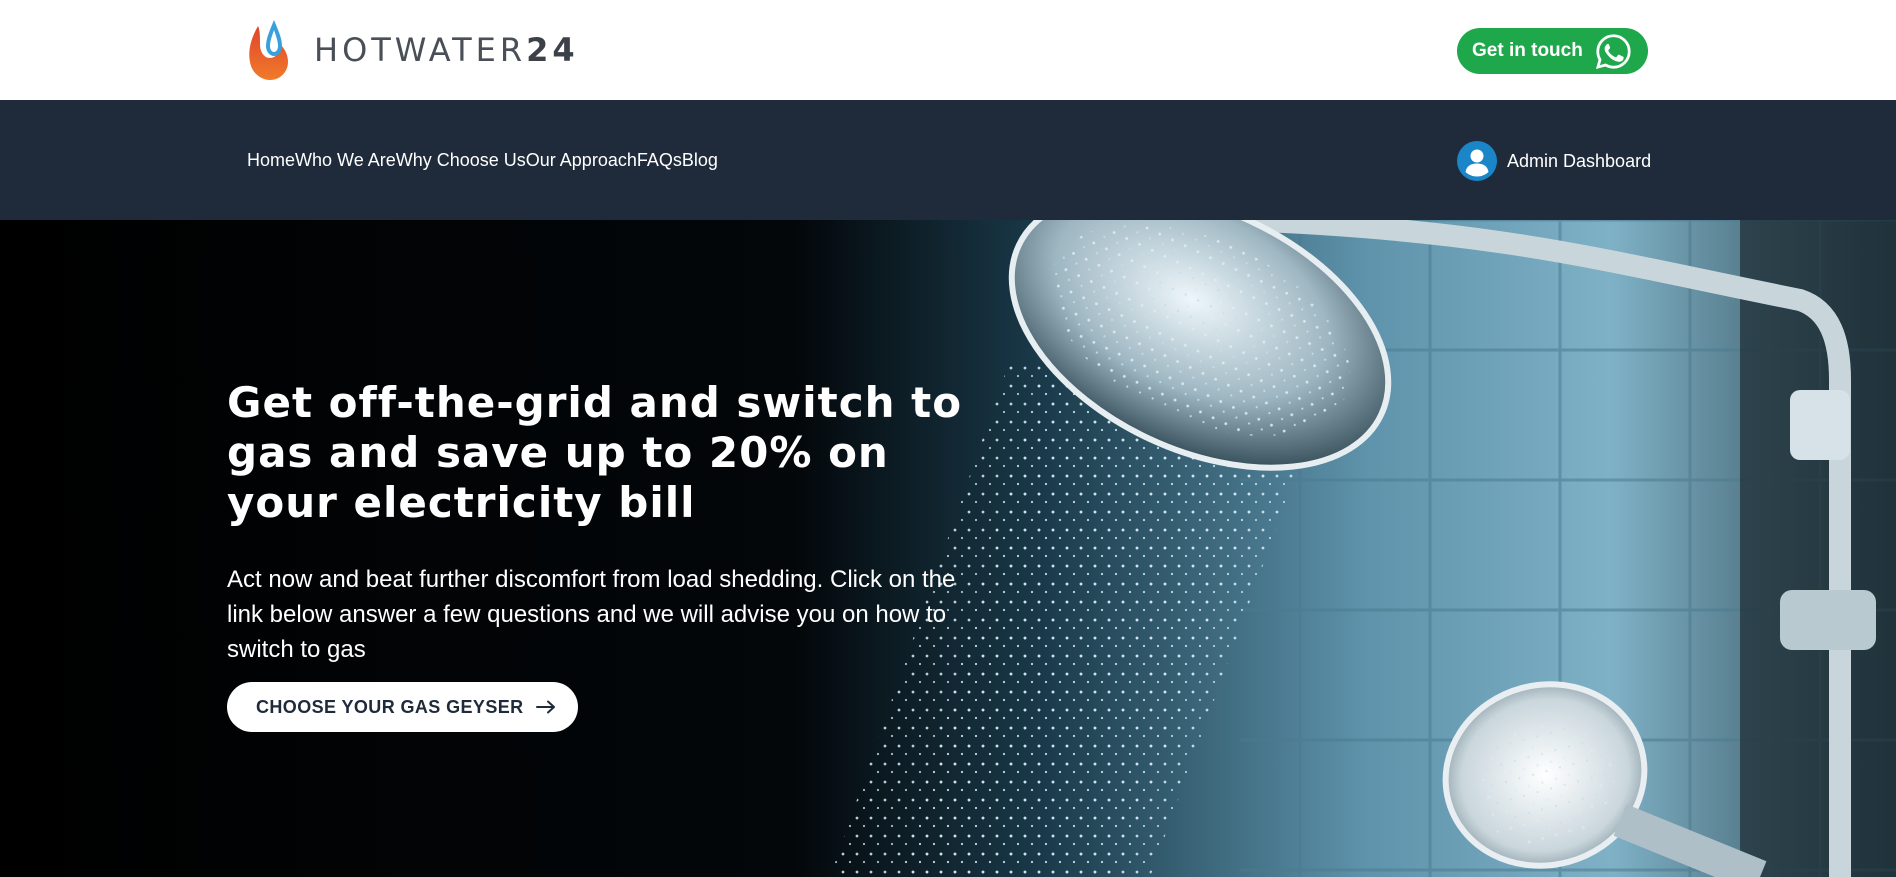  What do you see at coordinates (1477, 161) in the screenshot?
I see `user-icon` at bounding box center [1477, 161].